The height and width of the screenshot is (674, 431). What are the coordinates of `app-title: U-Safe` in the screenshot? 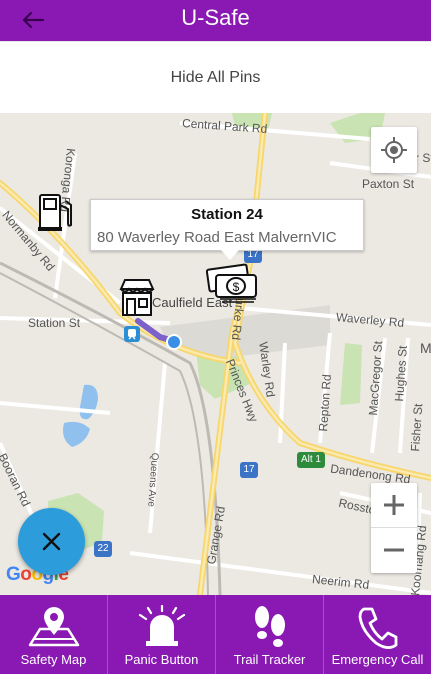 It's located at (215, 17).